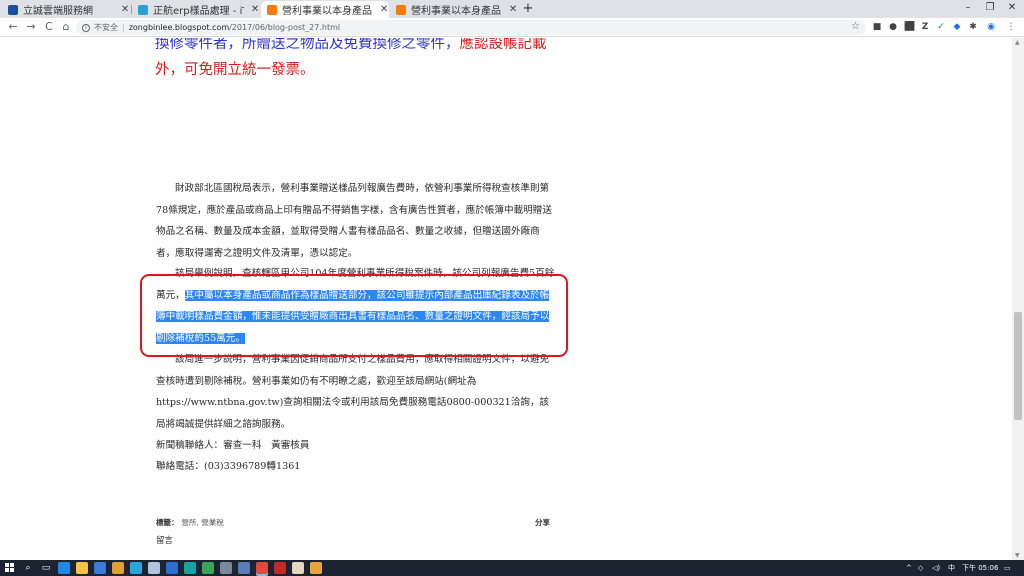  What do you see at coordinates (909, 27) in the screenshot?
I see `extension-icon: ⬛` at bounding box center [909, 27].